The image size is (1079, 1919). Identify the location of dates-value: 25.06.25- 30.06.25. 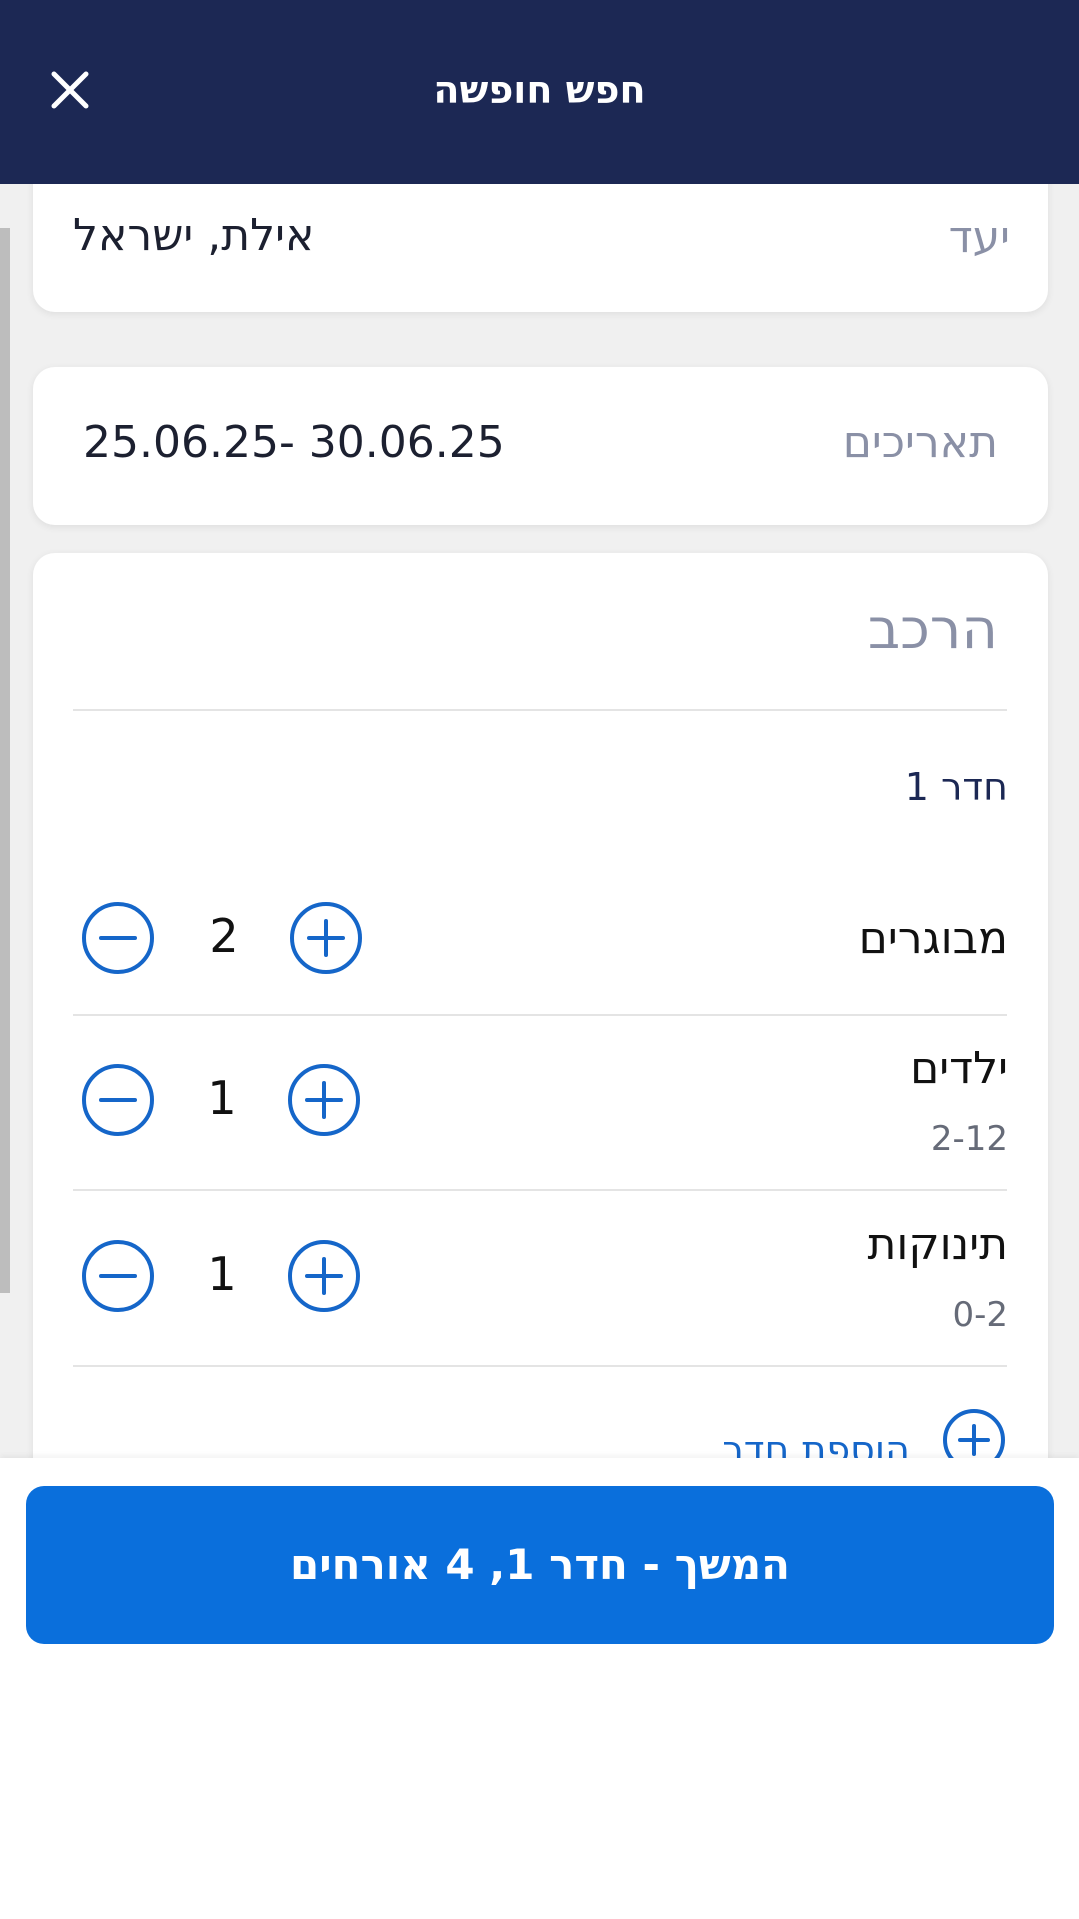
(294, 442).